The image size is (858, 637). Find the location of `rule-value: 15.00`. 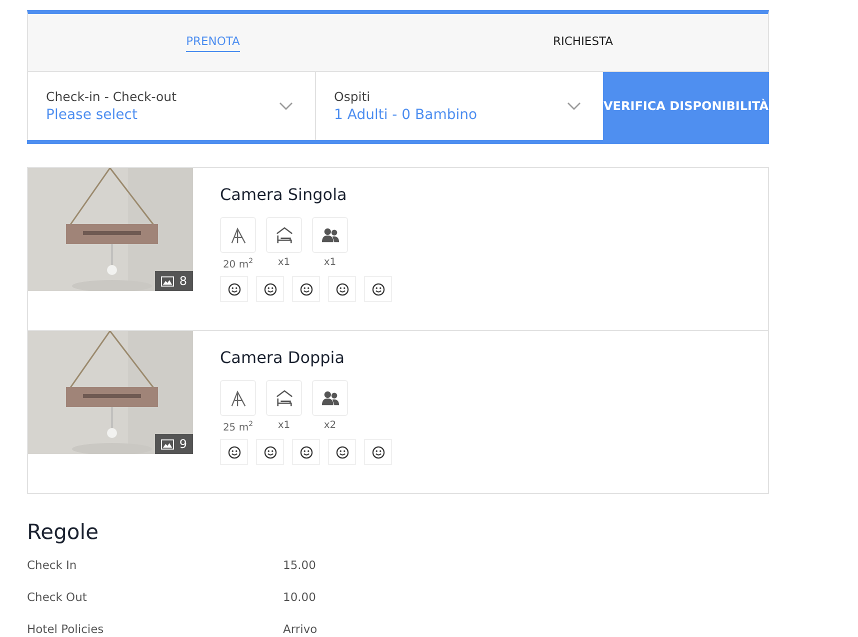

rule-value: 15.00 is located at coordinates (299, 566).